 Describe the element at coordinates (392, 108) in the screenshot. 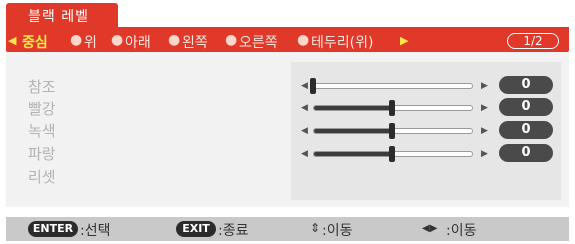

I see `slider-knob-red` at that location.